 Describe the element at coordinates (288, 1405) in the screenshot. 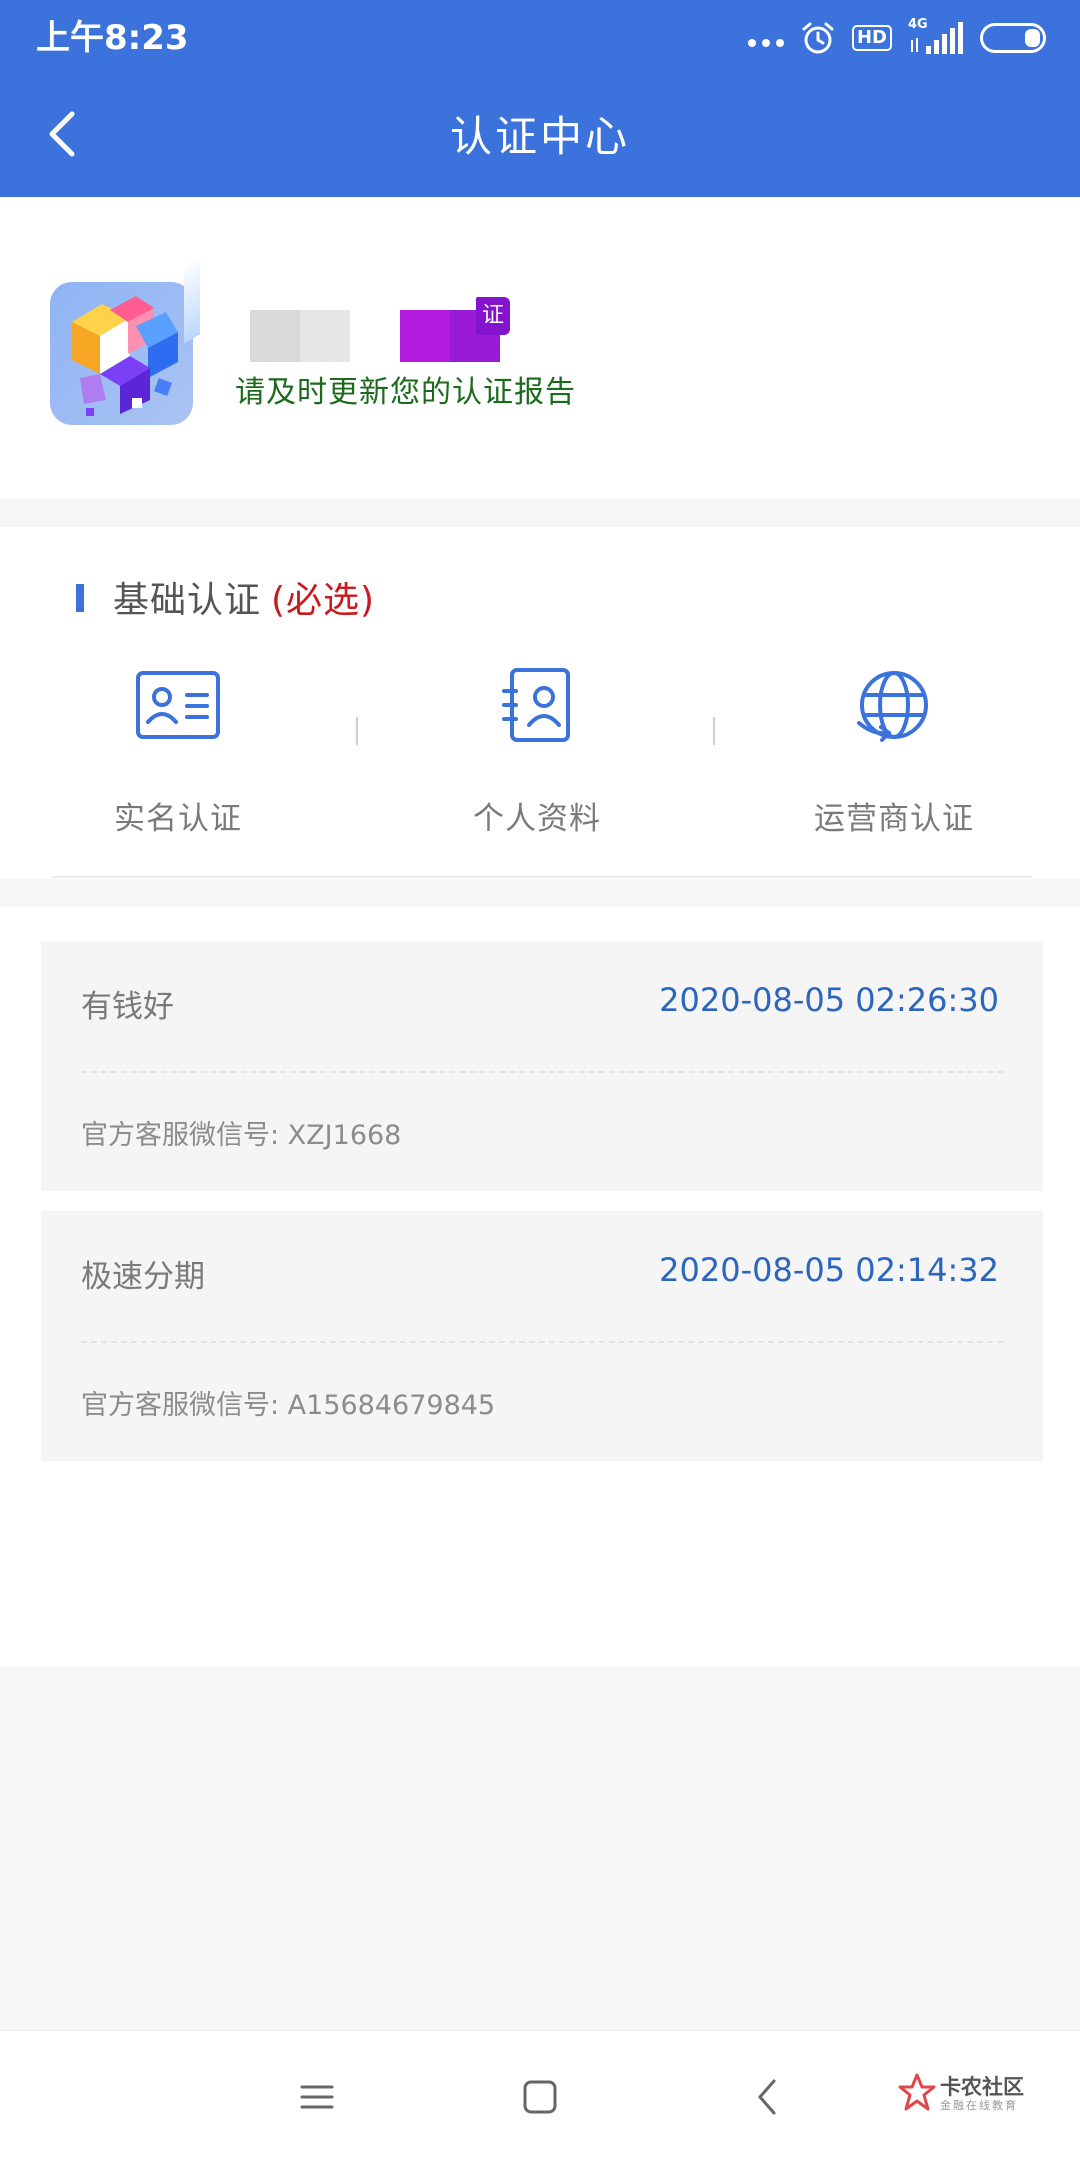

I see `record-wechat-id: 官方客服微信号: A15684679845` at that location.